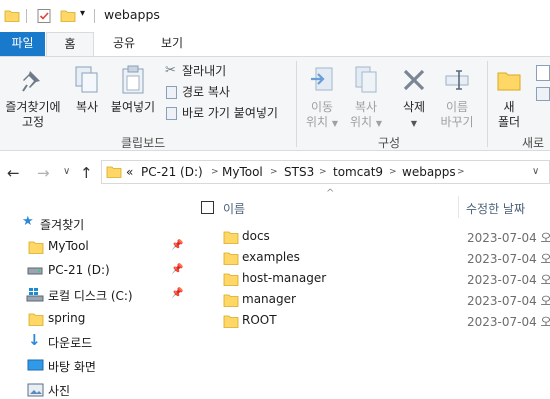 The width and height of the screenshot is (550, 399). I want to click on nav-item-label: PC-21 (D:), so click(79, 270).